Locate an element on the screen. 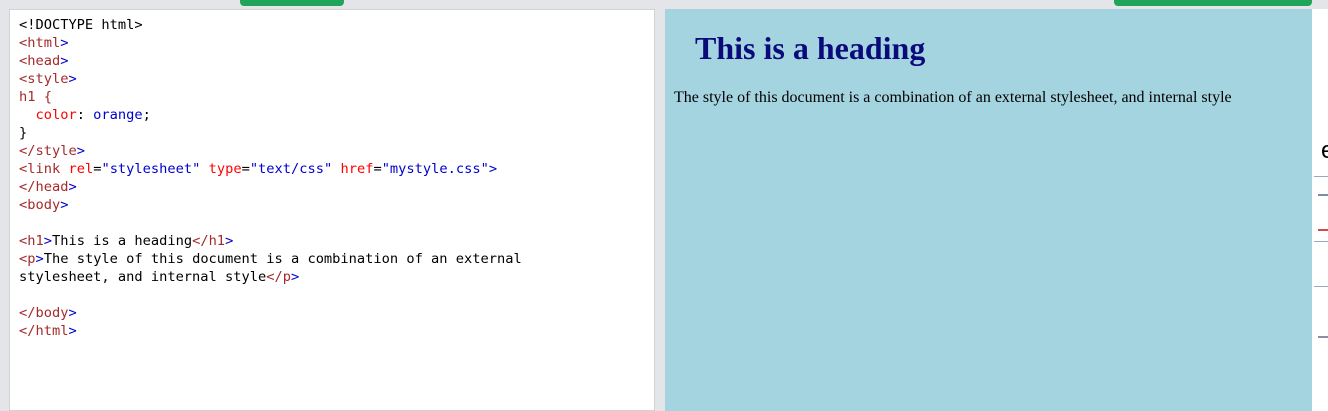  code-line: <style> is located at coordinates (48, 79).